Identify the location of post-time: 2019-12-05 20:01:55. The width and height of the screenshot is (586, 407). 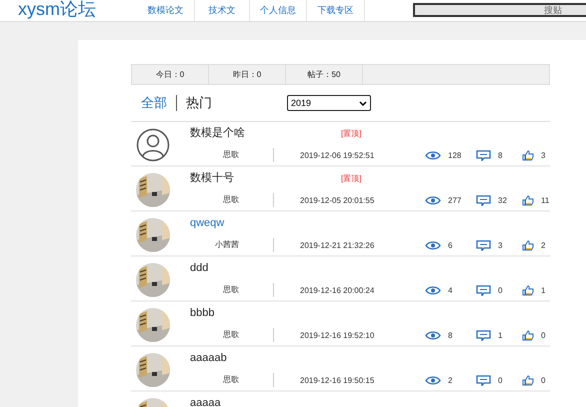
(337, 200).